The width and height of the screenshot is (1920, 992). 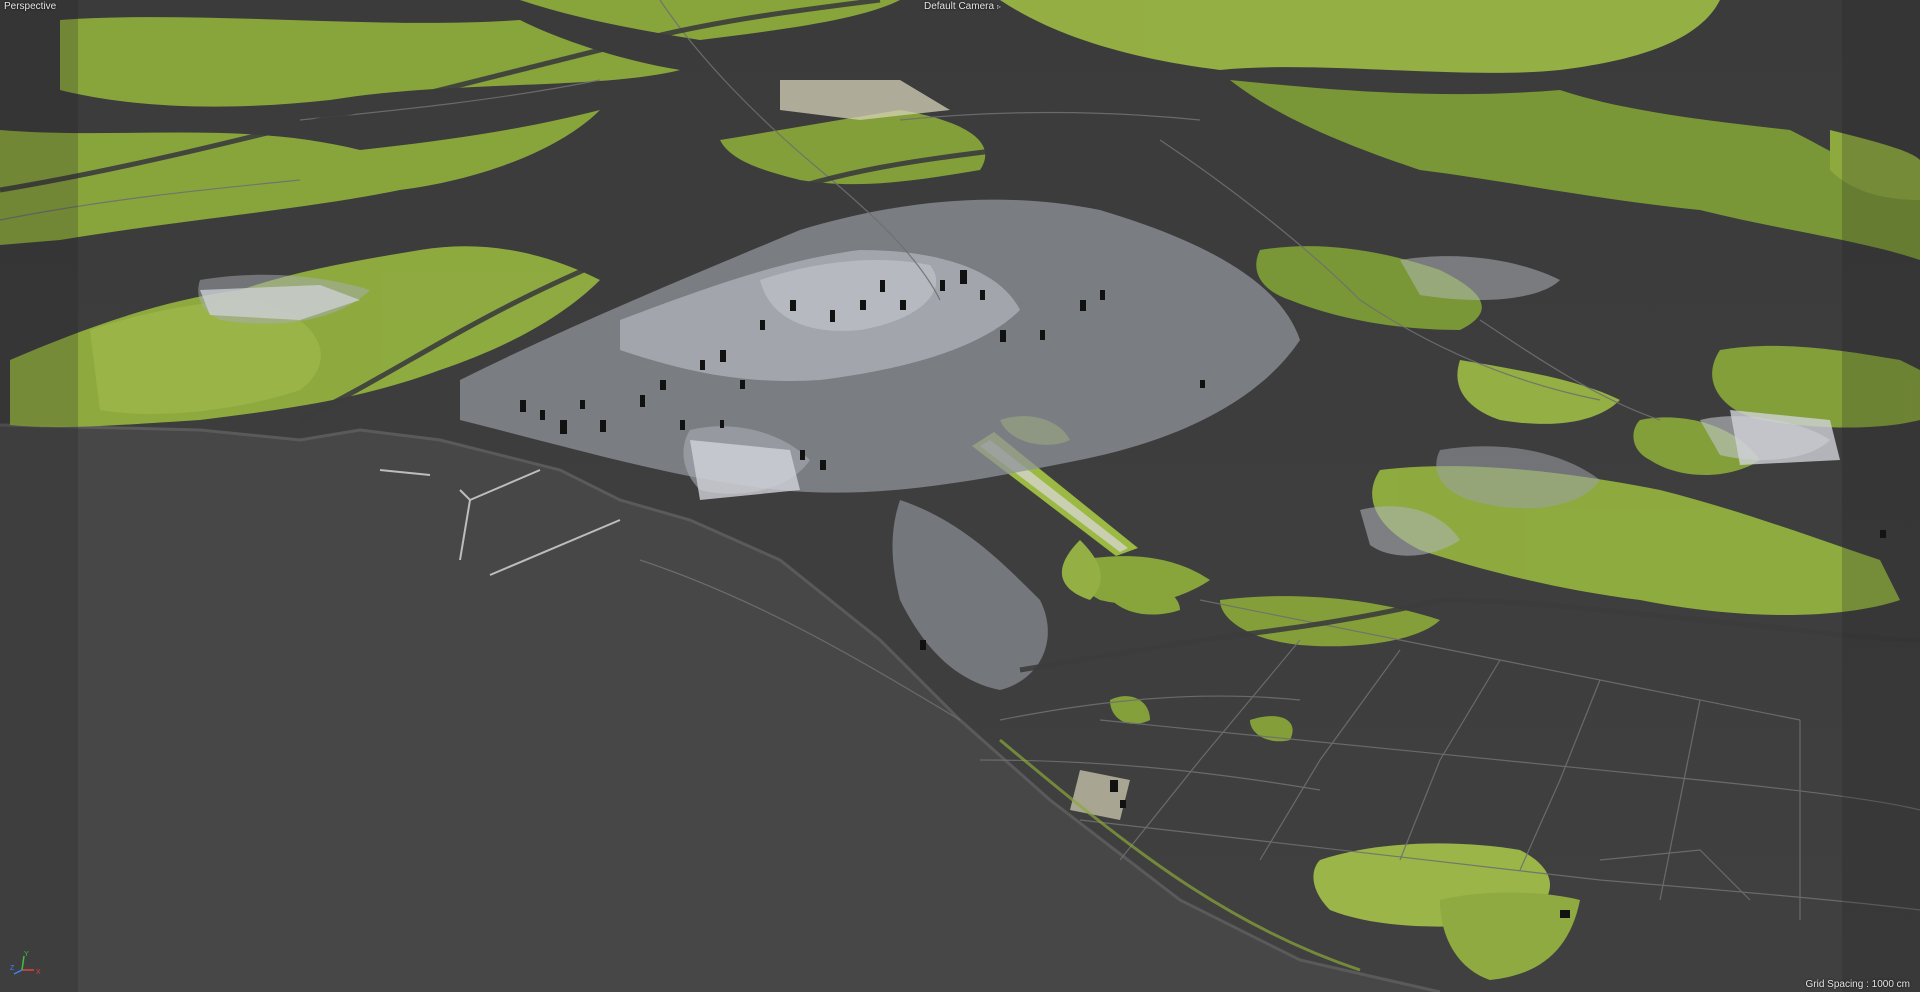 What do you see at coordinates (30, 7) in the screenshot?
I see `view-mode-label: Perspective` at bounding box center [30, 7].